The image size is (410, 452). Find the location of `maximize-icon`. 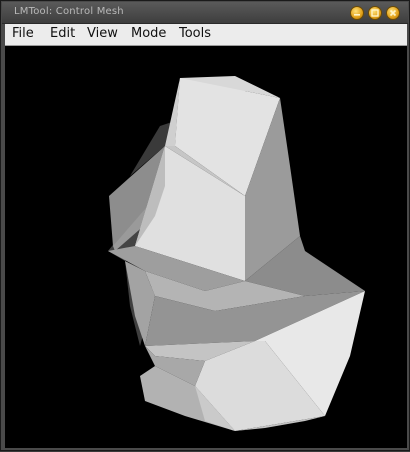

maximize-icon is located at coordinates (375, 13).